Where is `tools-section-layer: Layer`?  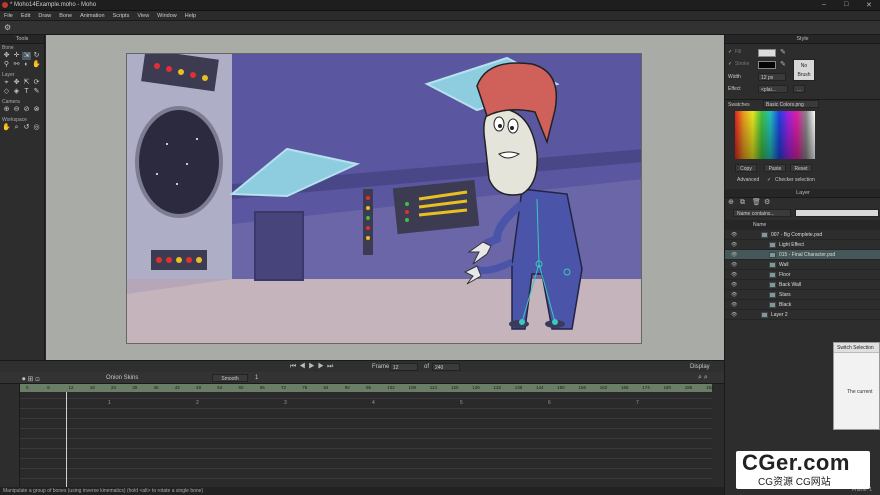
tools-section-layer: Layer is located at coordinates (8, 75).